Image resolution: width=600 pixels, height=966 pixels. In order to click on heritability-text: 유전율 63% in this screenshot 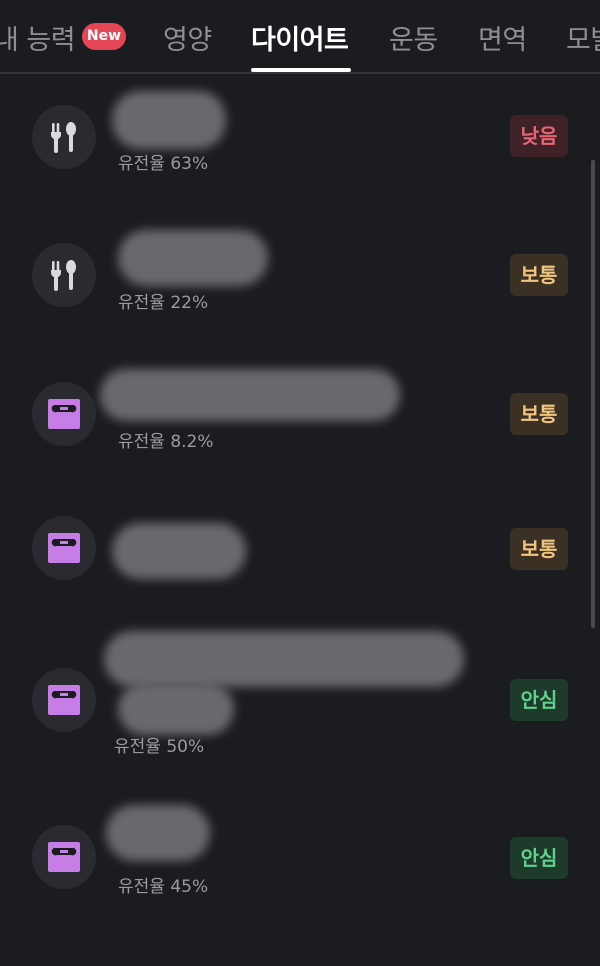, I will do `click(163, 164)`.